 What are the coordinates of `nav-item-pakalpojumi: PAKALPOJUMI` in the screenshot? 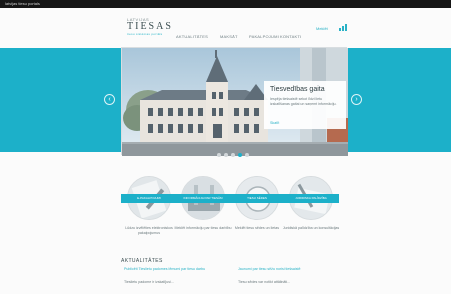 It's located at (264, 36).